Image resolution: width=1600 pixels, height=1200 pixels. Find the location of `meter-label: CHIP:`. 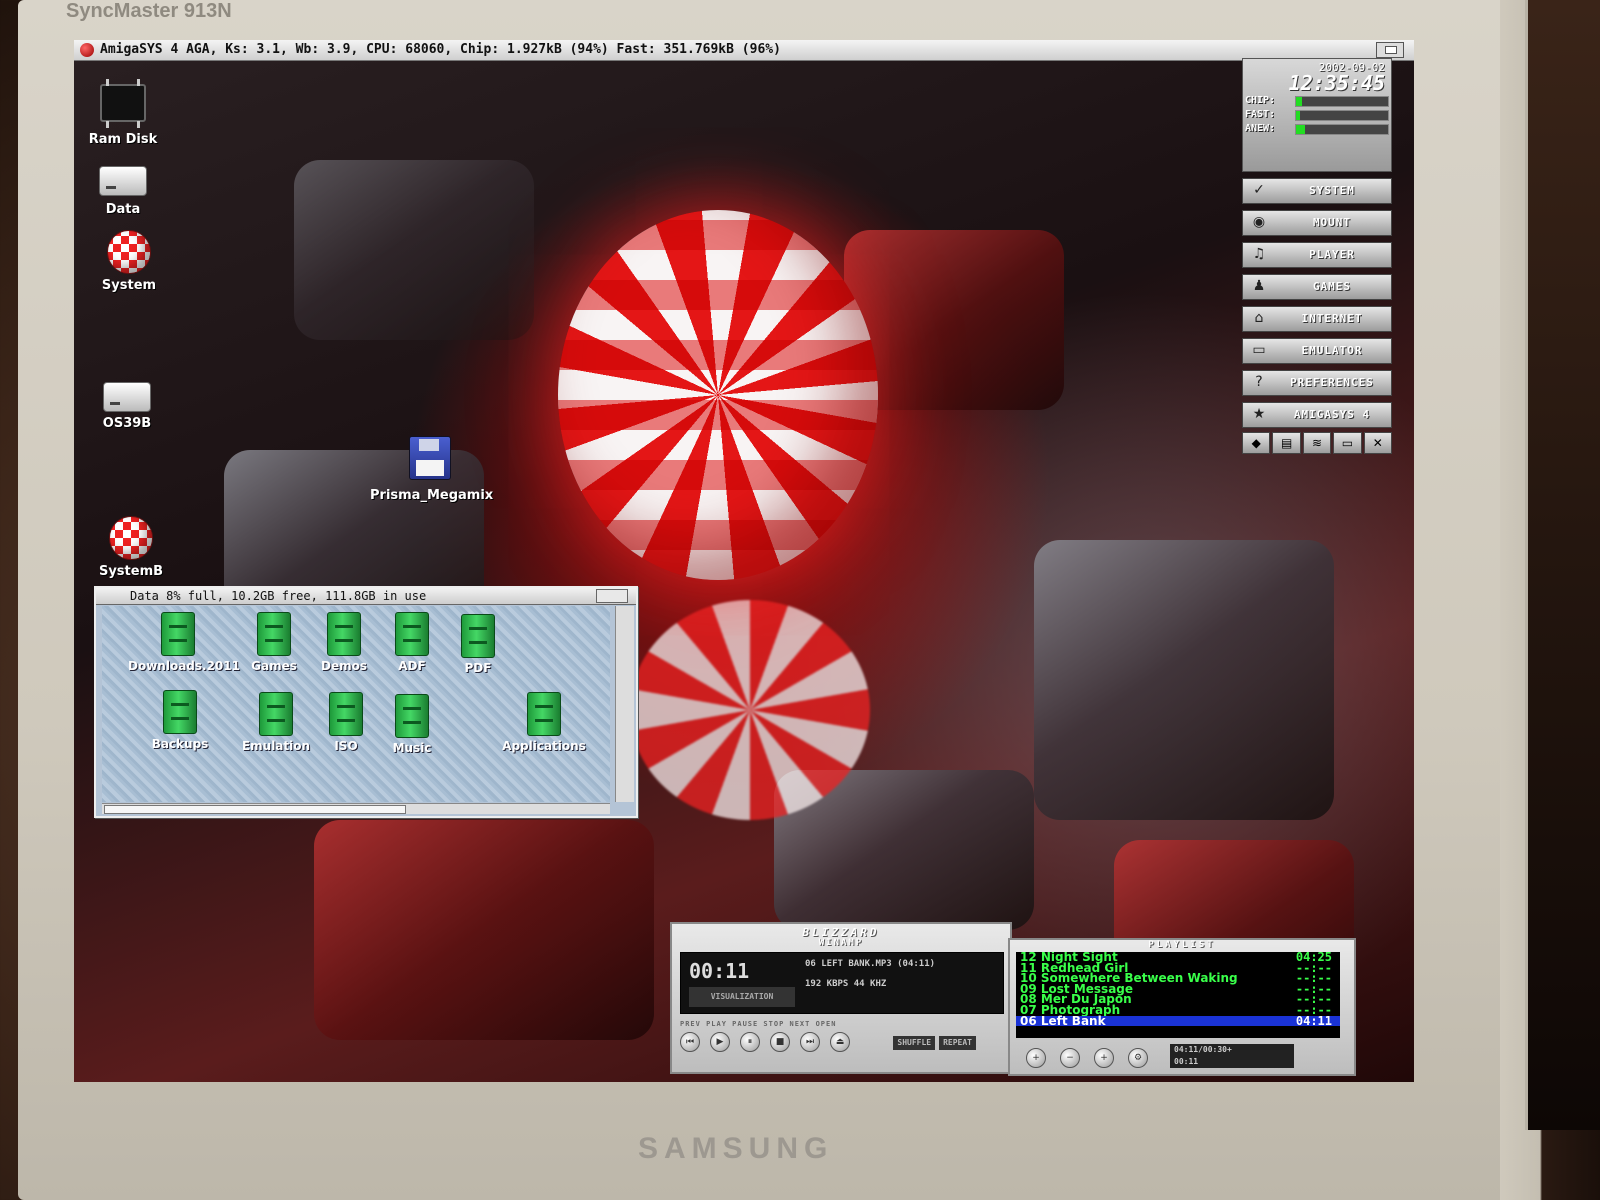

meter-label: CHIP: is located at coordinates (1260, 100).